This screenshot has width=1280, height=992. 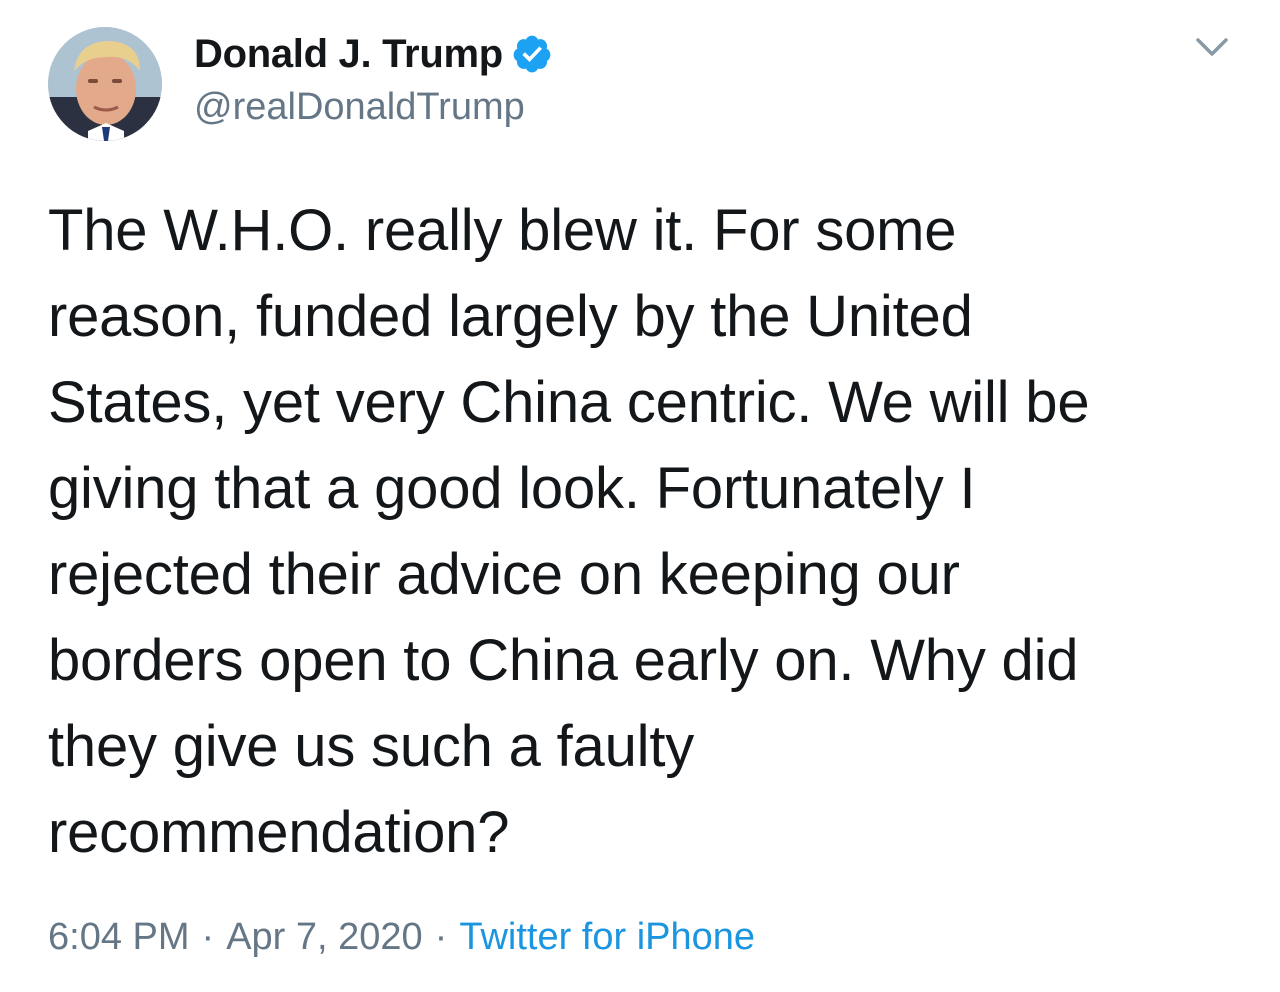 I want to click on tweet-source-link: Twitter for iPhone, so click(x=607, y=937).